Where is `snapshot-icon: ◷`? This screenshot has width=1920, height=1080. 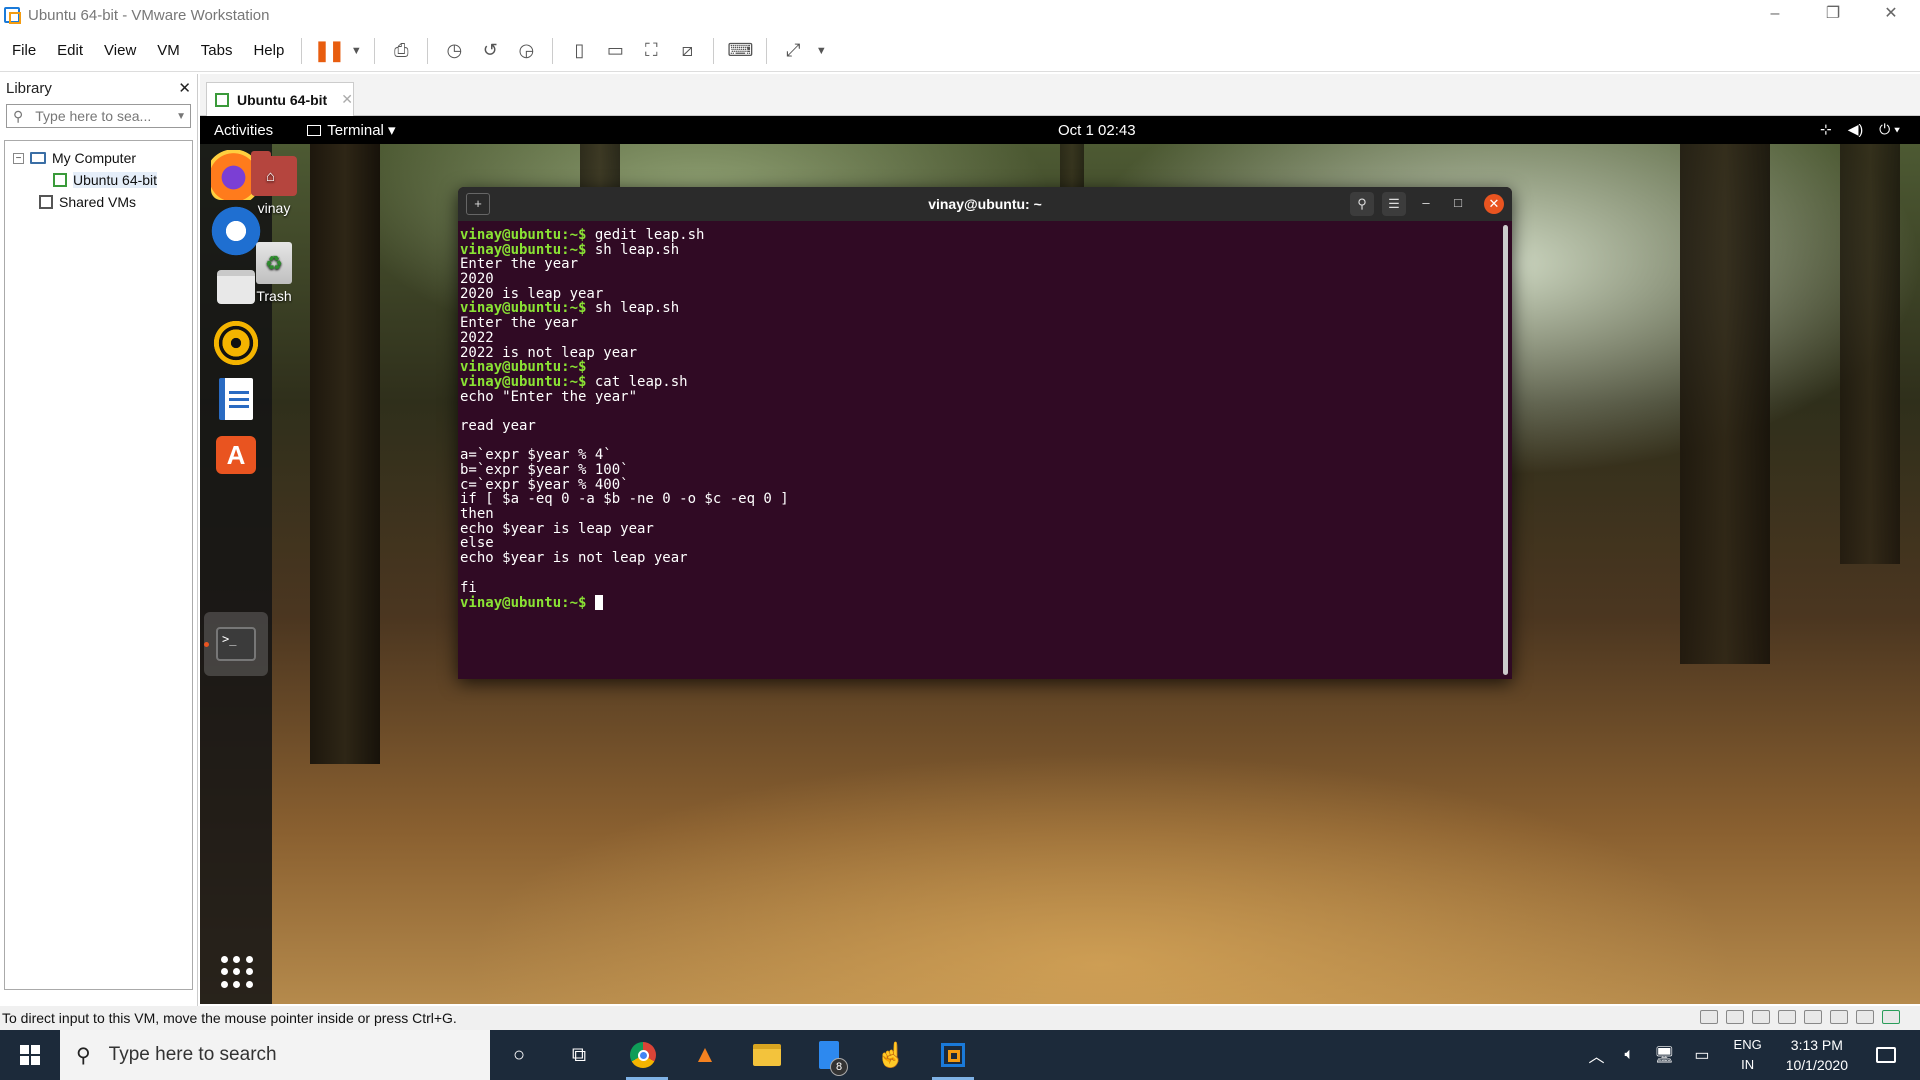
snapshot-icon: ◷ is located at coordinates (454, 51).